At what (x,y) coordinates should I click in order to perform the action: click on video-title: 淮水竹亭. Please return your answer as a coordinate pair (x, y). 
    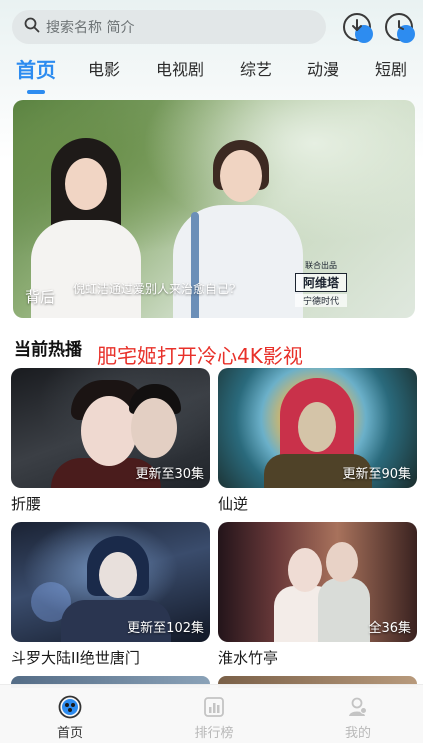
    Looking at the image, I should click on (248, 658).